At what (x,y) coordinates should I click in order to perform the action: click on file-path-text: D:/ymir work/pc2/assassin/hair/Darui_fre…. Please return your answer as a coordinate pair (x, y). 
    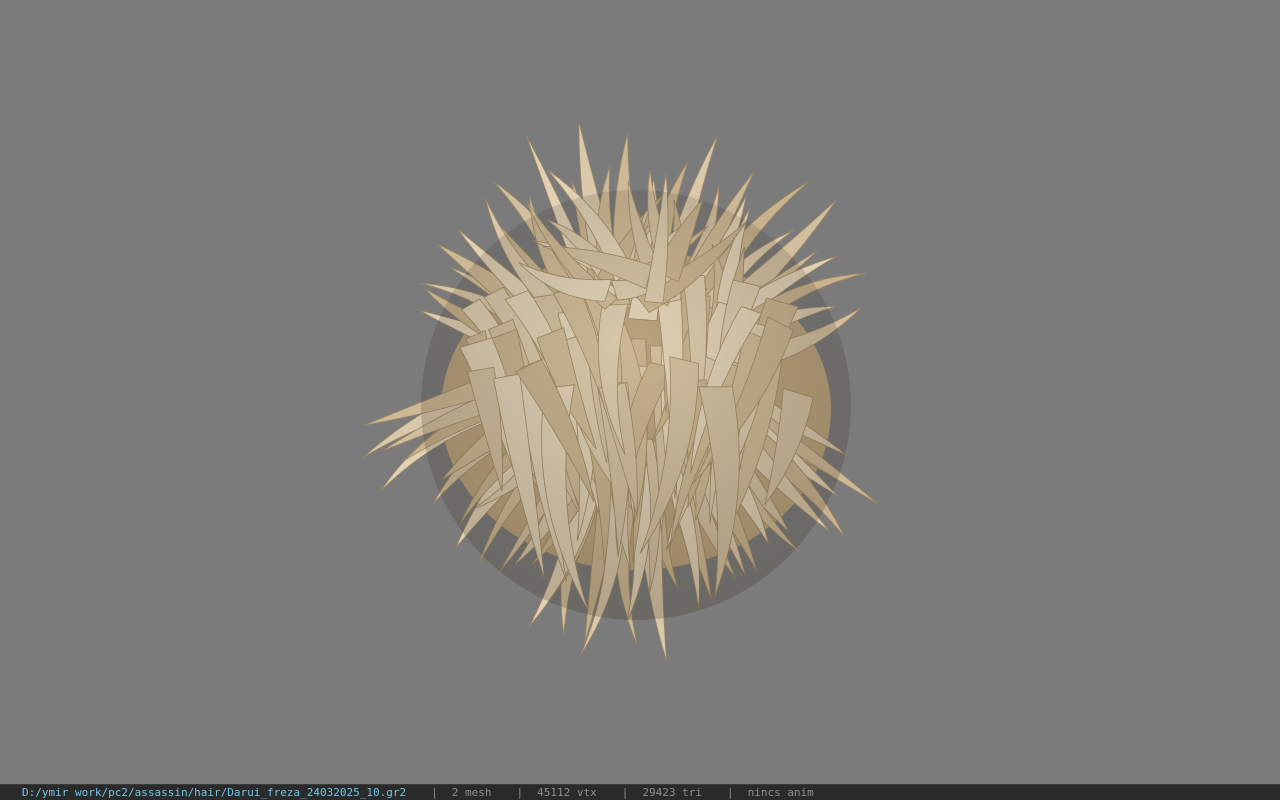
    Looking at the image, I should click on (214, 792).